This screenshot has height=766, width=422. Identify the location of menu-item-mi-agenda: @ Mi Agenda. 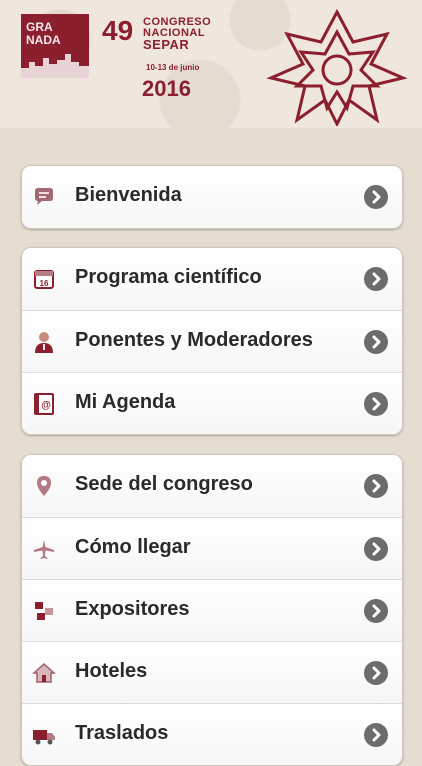
(212, 403).